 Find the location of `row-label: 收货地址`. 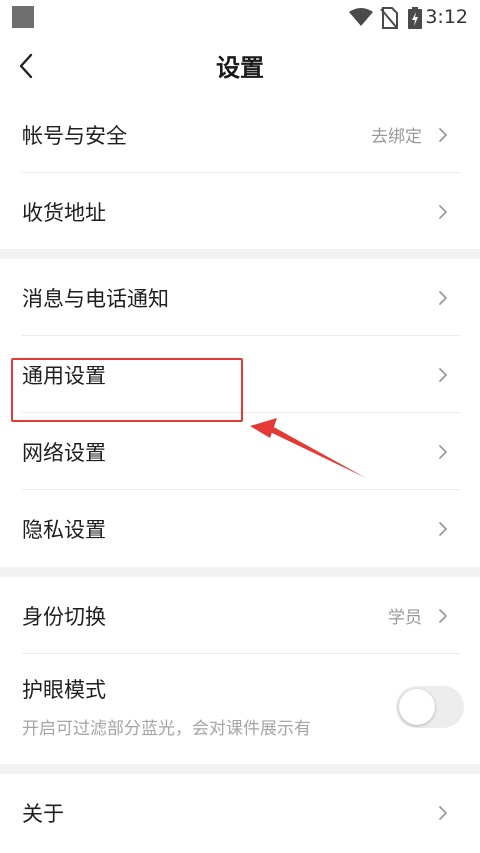

row-label: 收货地址 is located at coordinates (64, 212).